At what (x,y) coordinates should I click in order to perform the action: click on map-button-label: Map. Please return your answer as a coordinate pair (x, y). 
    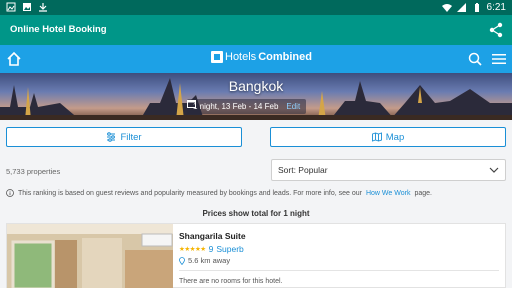
    Looking at the image, I should click on (395, 137).